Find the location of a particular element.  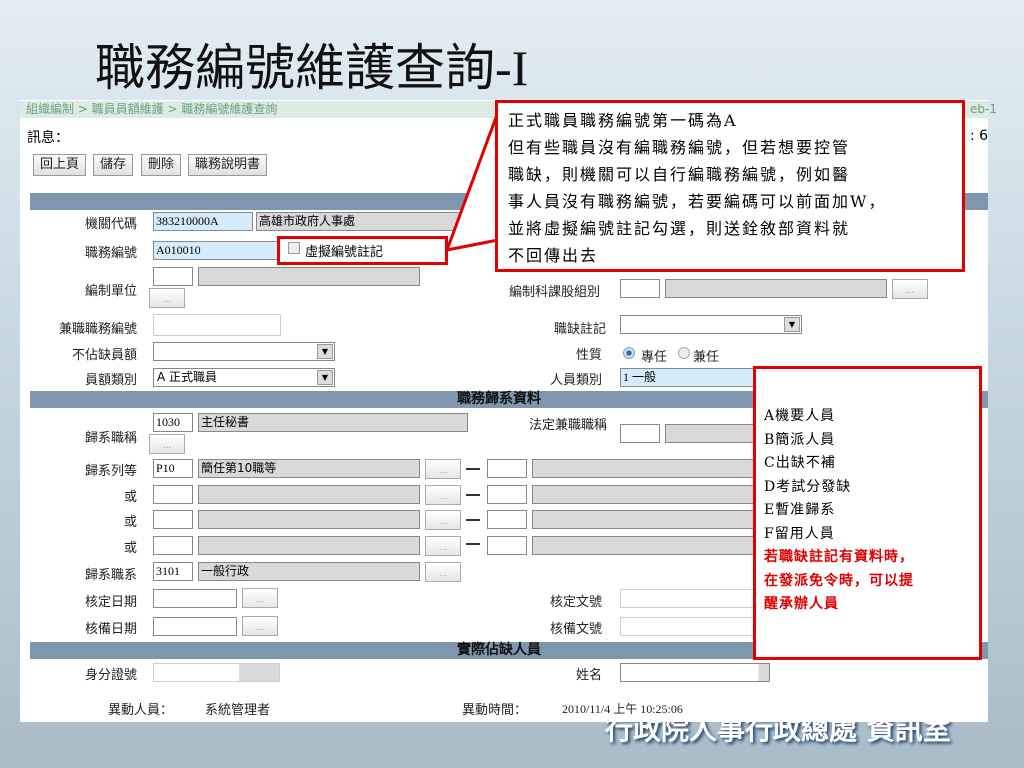

callout-line: 職缺，則機關可以自行編職務編號，例如醫 is located at coordinates (679, 174).